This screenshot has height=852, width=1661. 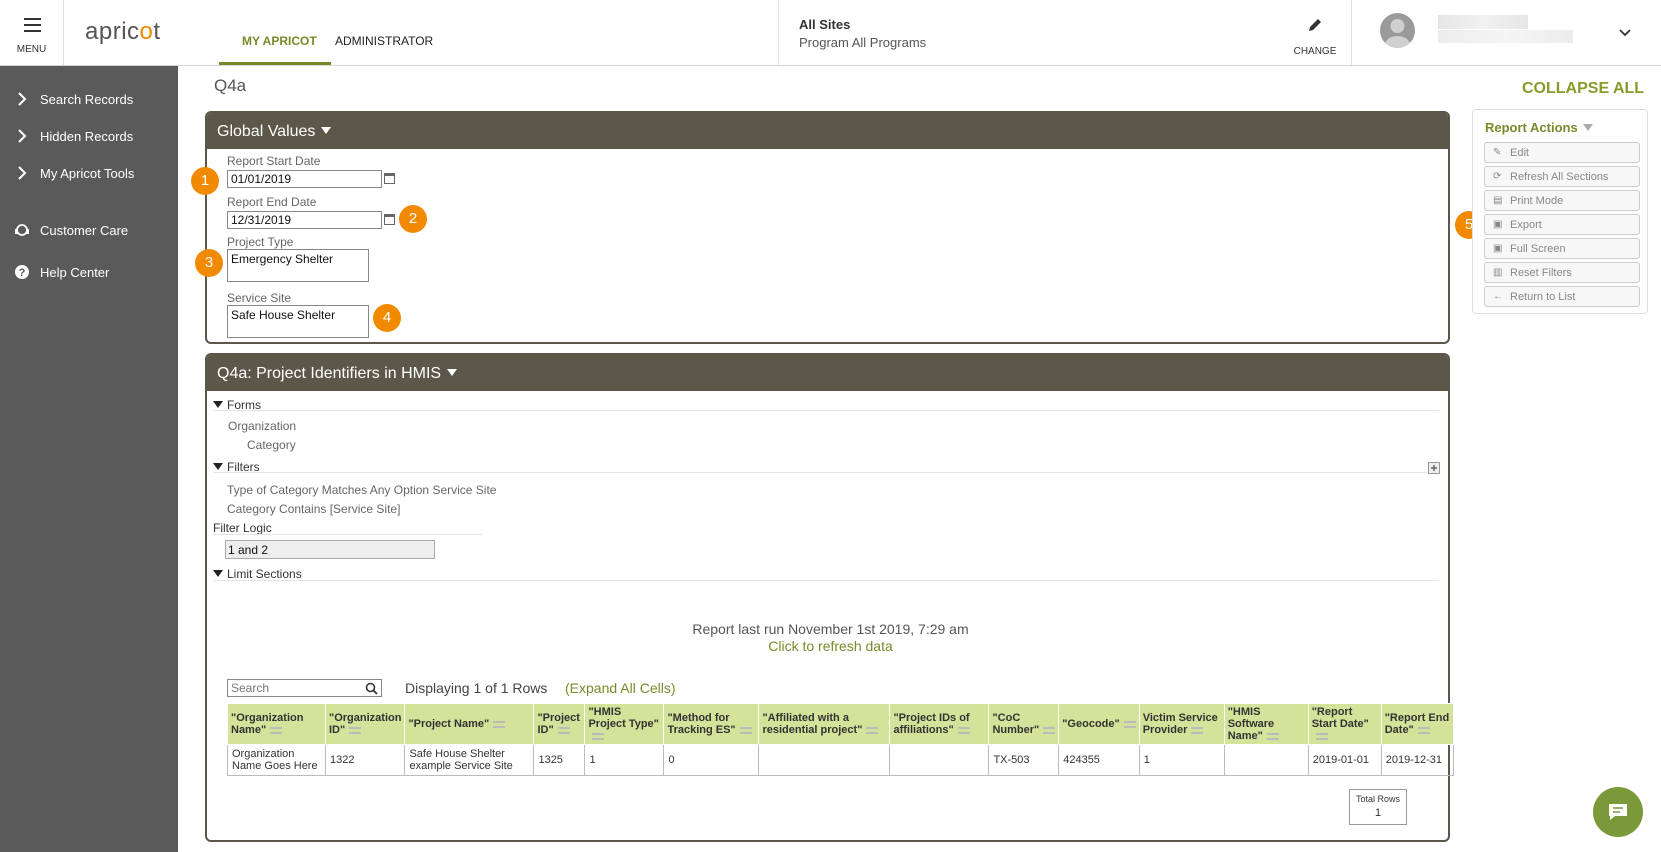 What do you see at coordinates (298, 265) in the screenshot?
I see `project-type-field: Emergency Shelter` at bounding box center [298, 265].